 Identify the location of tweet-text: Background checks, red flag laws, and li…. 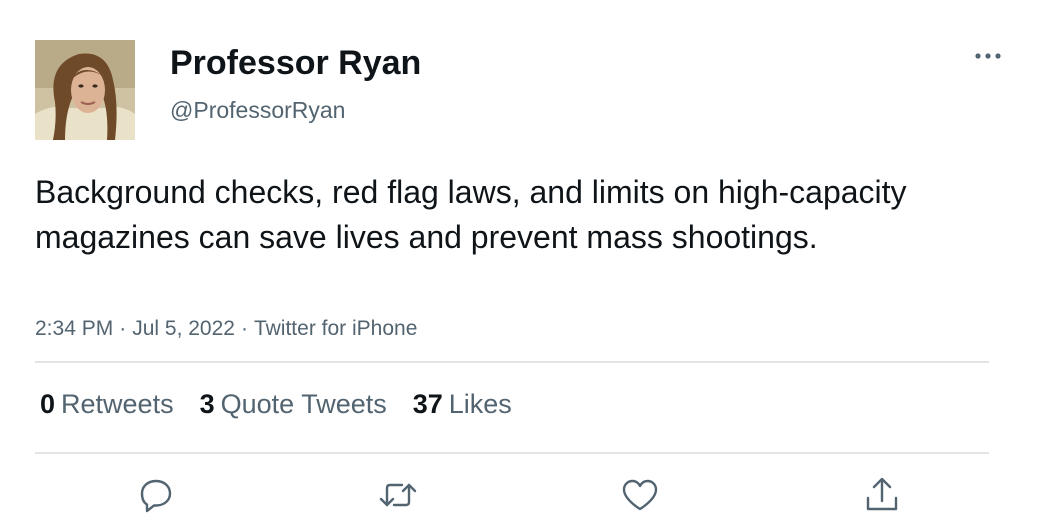
(471, 214).